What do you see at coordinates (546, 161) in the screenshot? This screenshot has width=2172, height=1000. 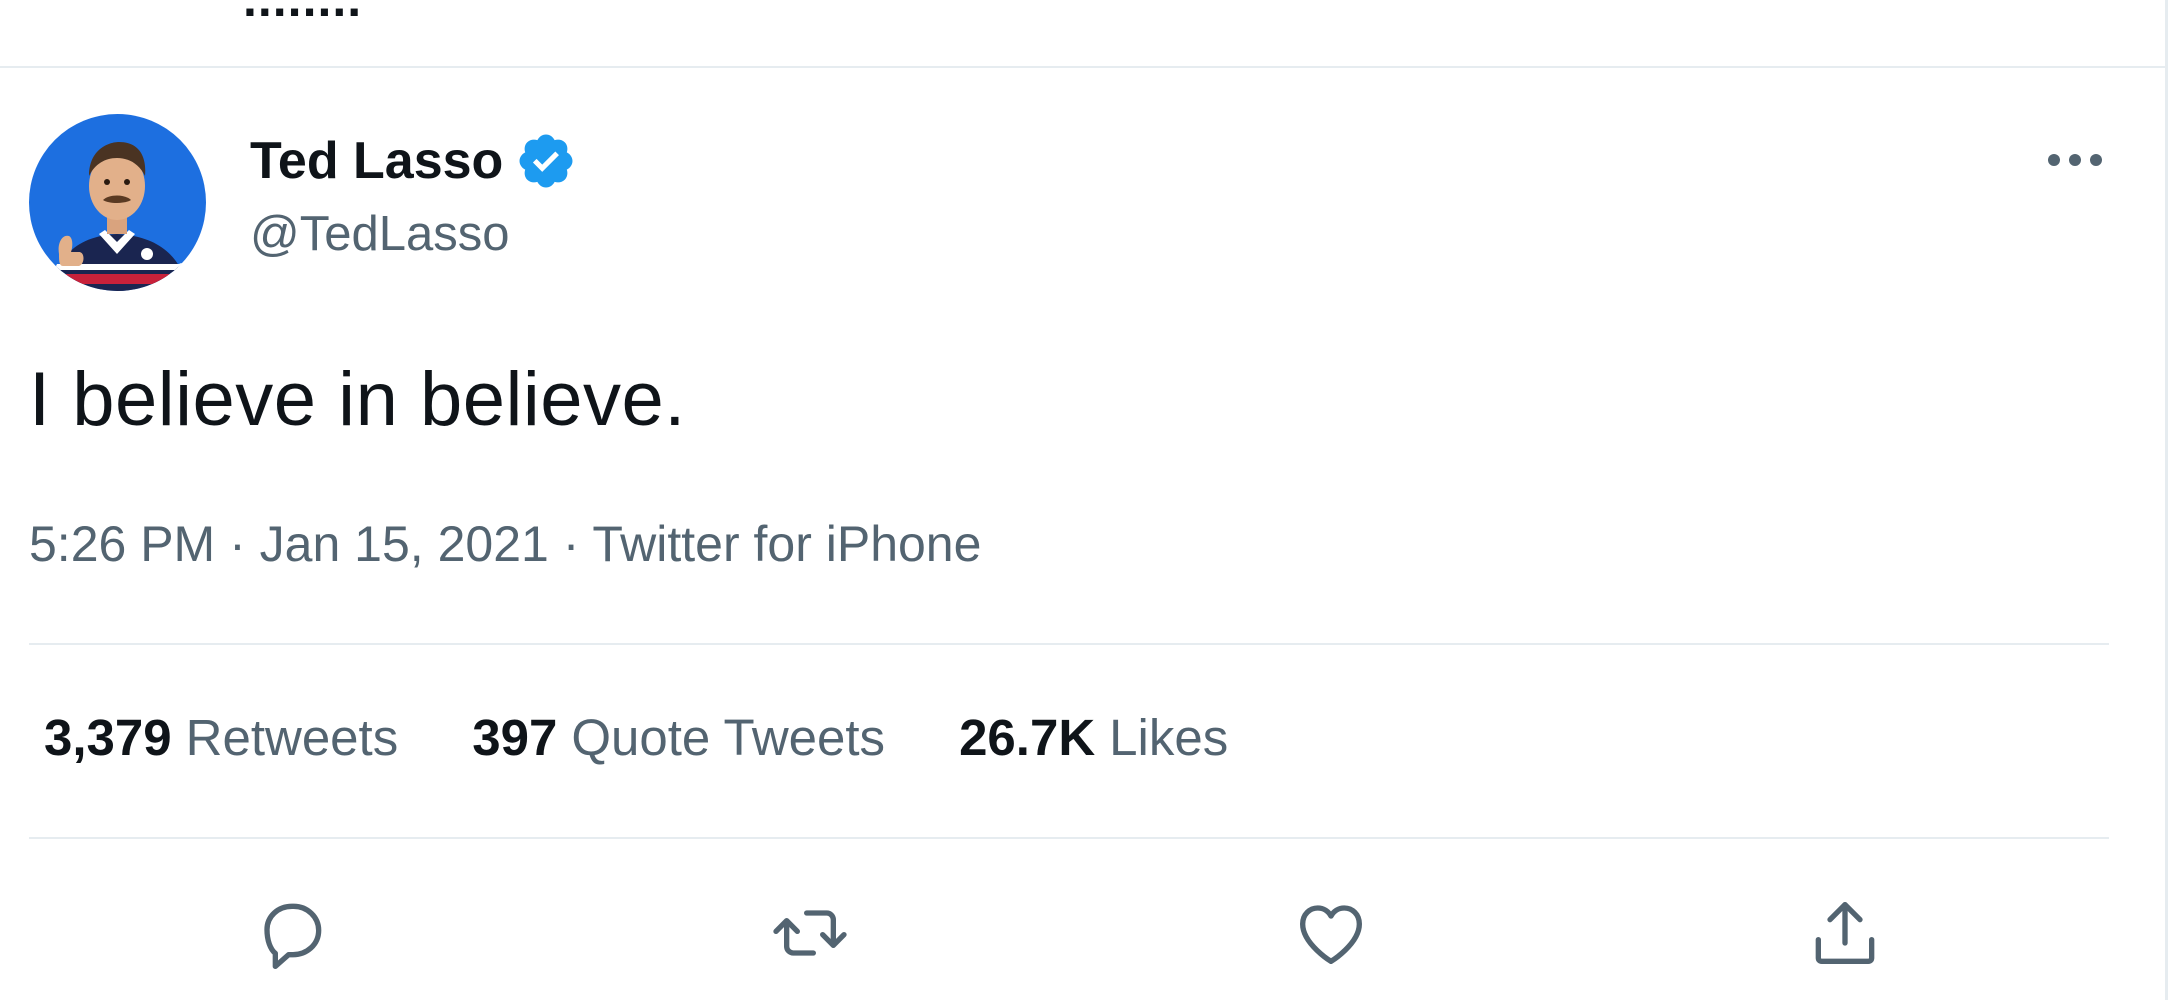 I see `verified-badge-icon` at bounding box center [546, 161].